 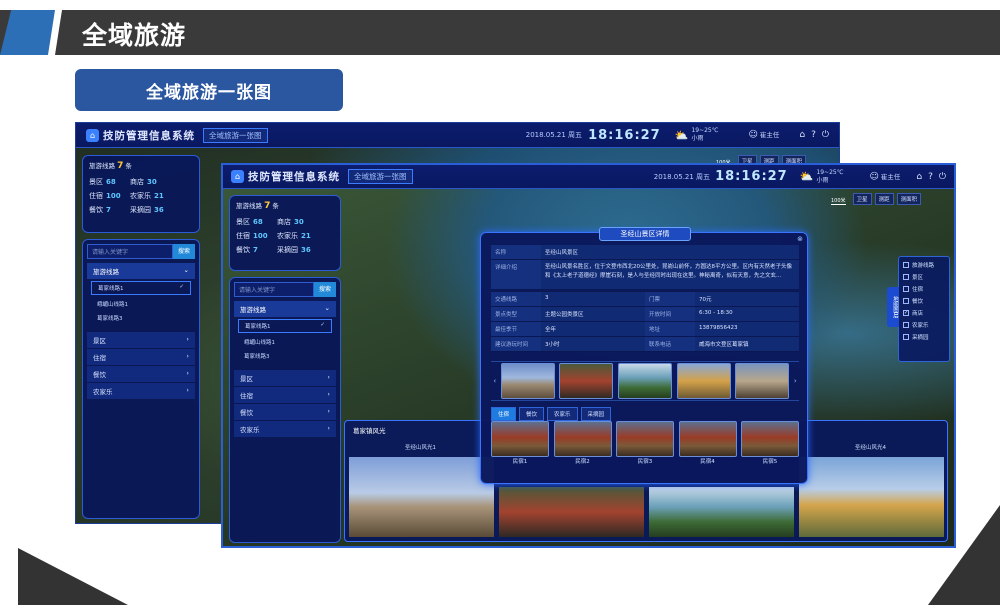 What do you see at coordinates (906, 313) in the screenshot?
I see `checkbox-checked: ✓` at bounding box center [906, 313].